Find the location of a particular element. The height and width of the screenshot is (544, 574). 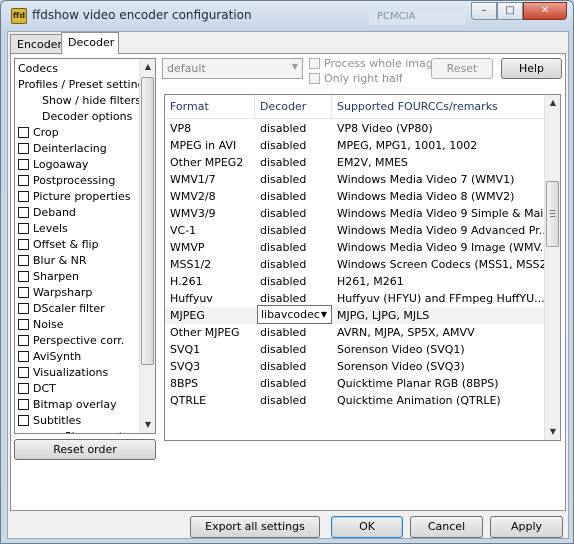

tree-item: Placement is located at coordinates (94, 431).